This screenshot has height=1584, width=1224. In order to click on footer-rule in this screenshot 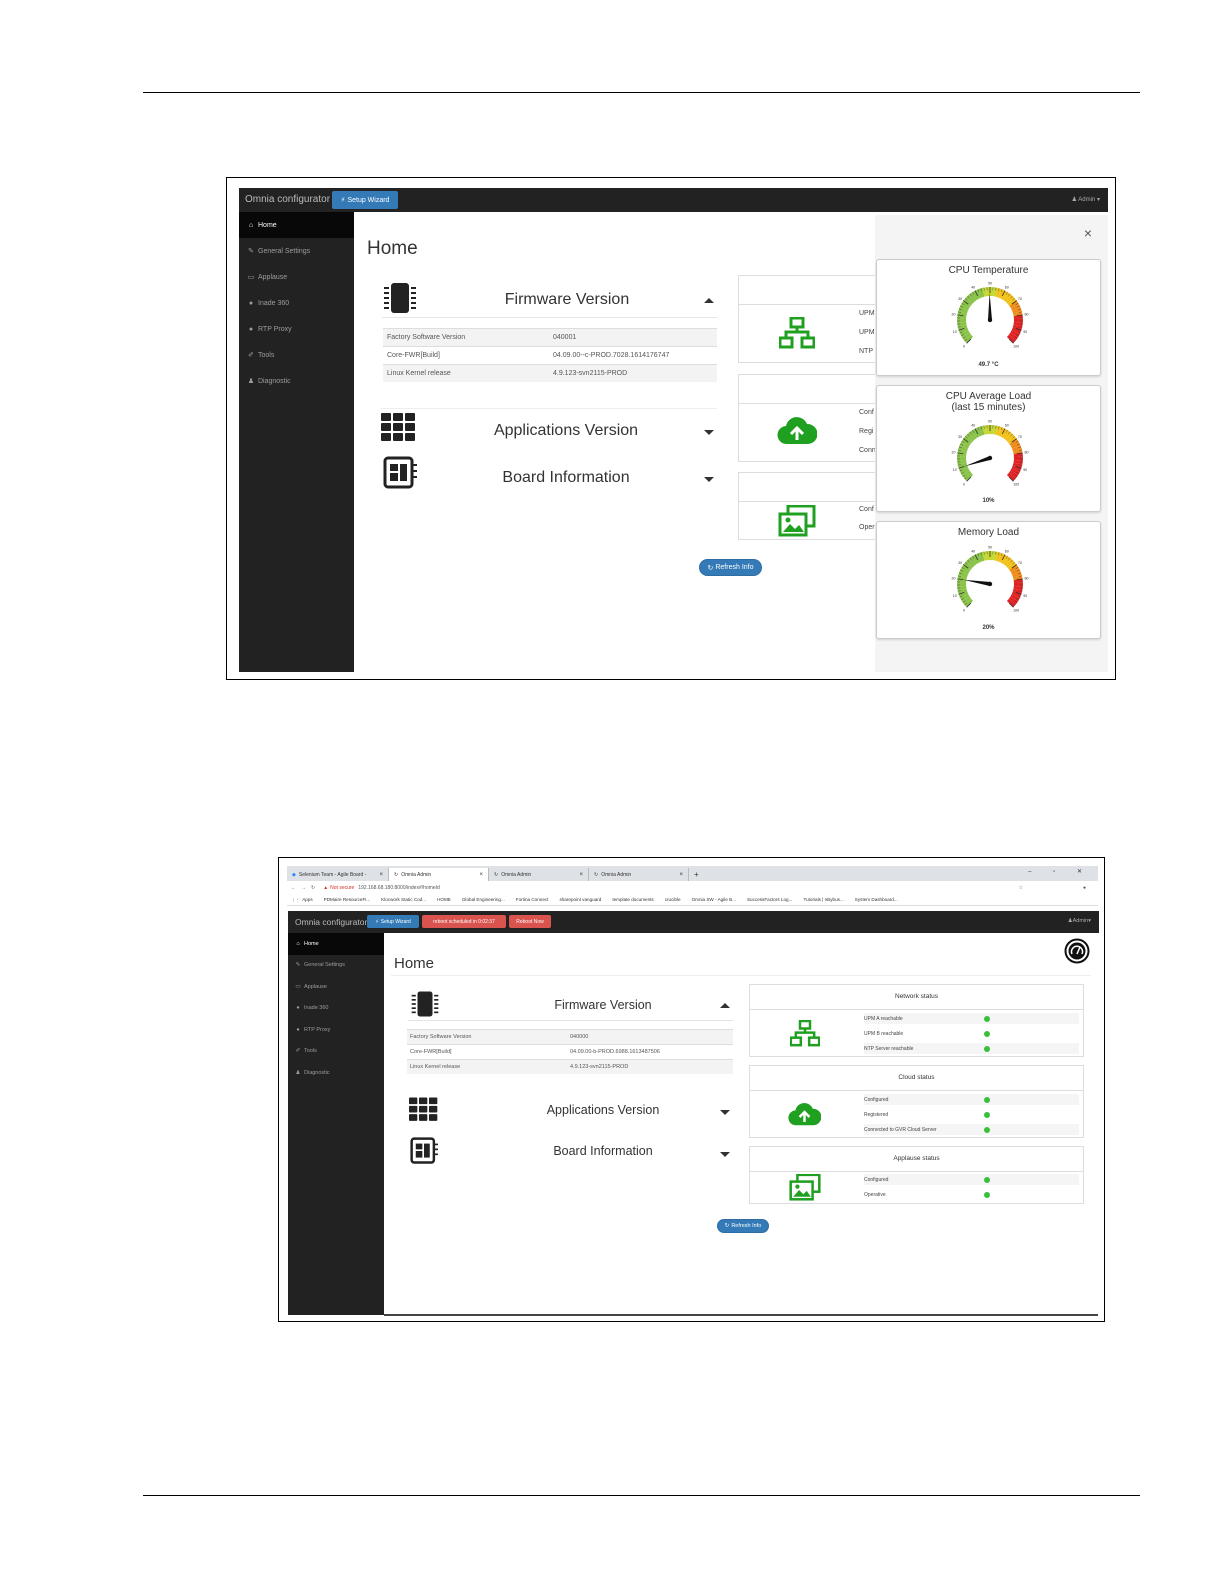, I will do `click(641, 1495)`.